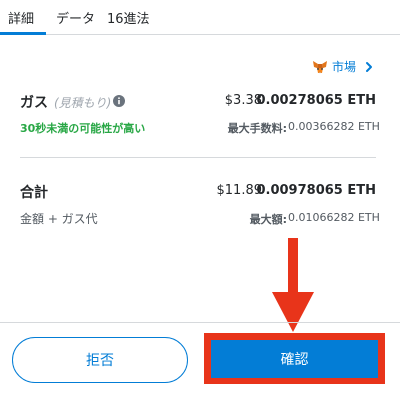 The width and height of the screenshot is (400, 396). Describe the element at coordinates (369, 66) in the screenshot. I see `chevron-right-icon` at that location.